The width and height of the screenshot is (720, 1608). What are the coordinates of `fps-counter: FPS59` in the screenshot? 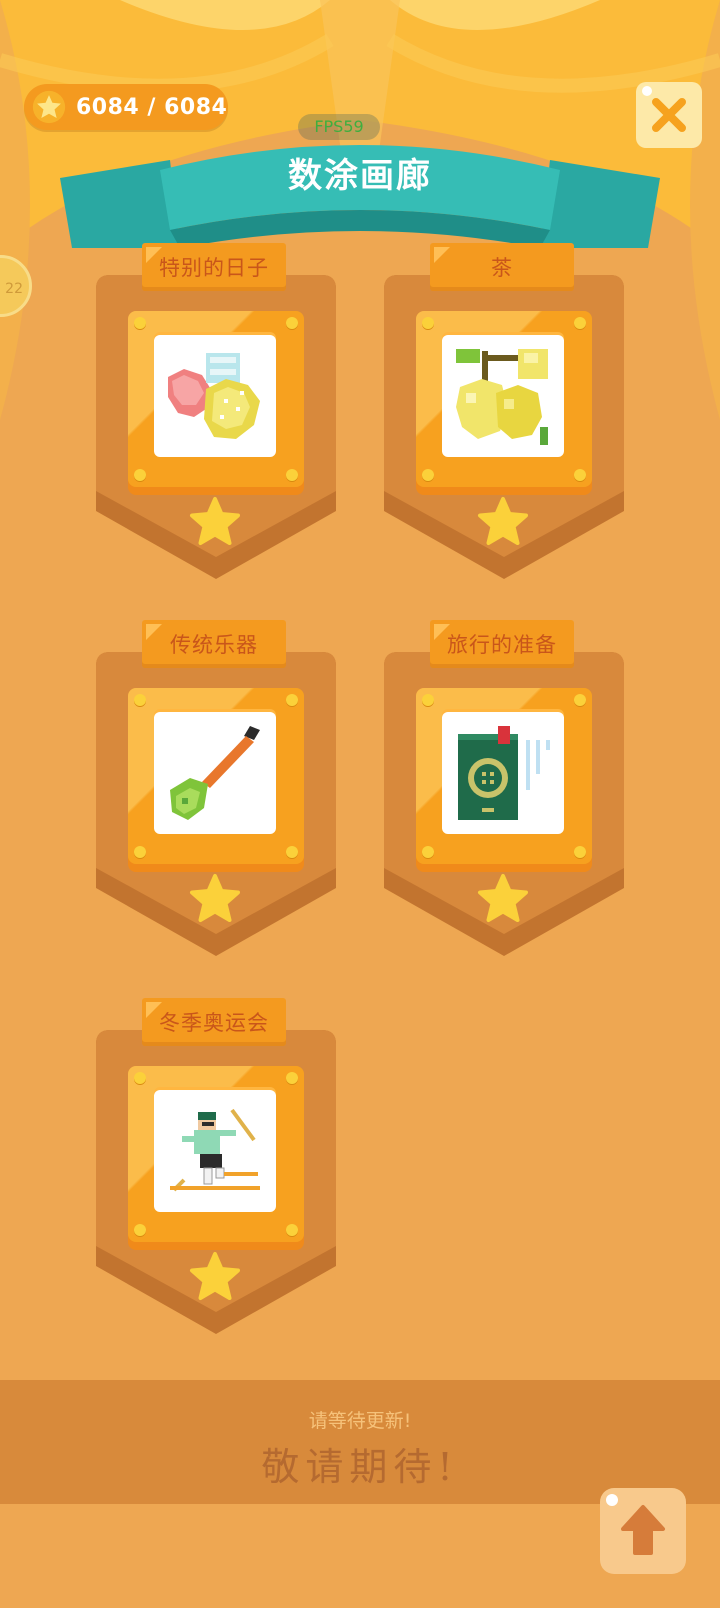 It's located at (339, 127).